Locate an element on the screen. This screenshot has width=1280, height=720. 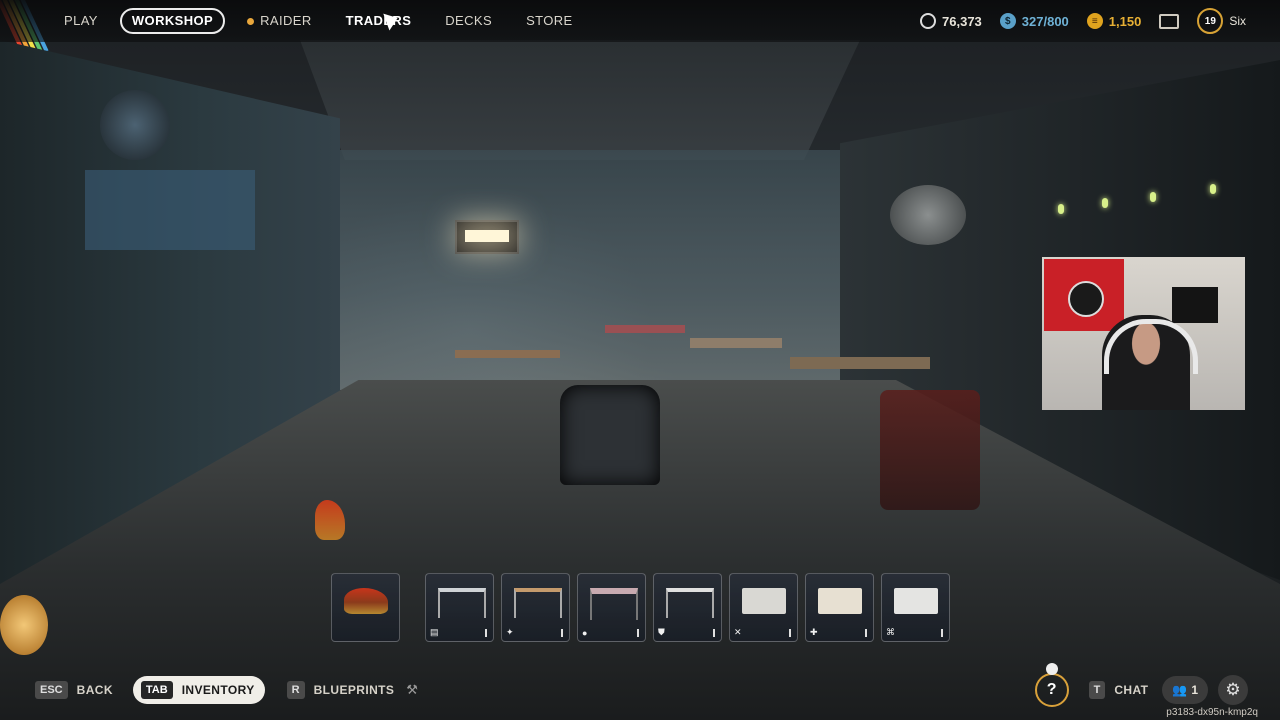
hotbar-slot-2: ✦ is located at coordinates (535, 607).